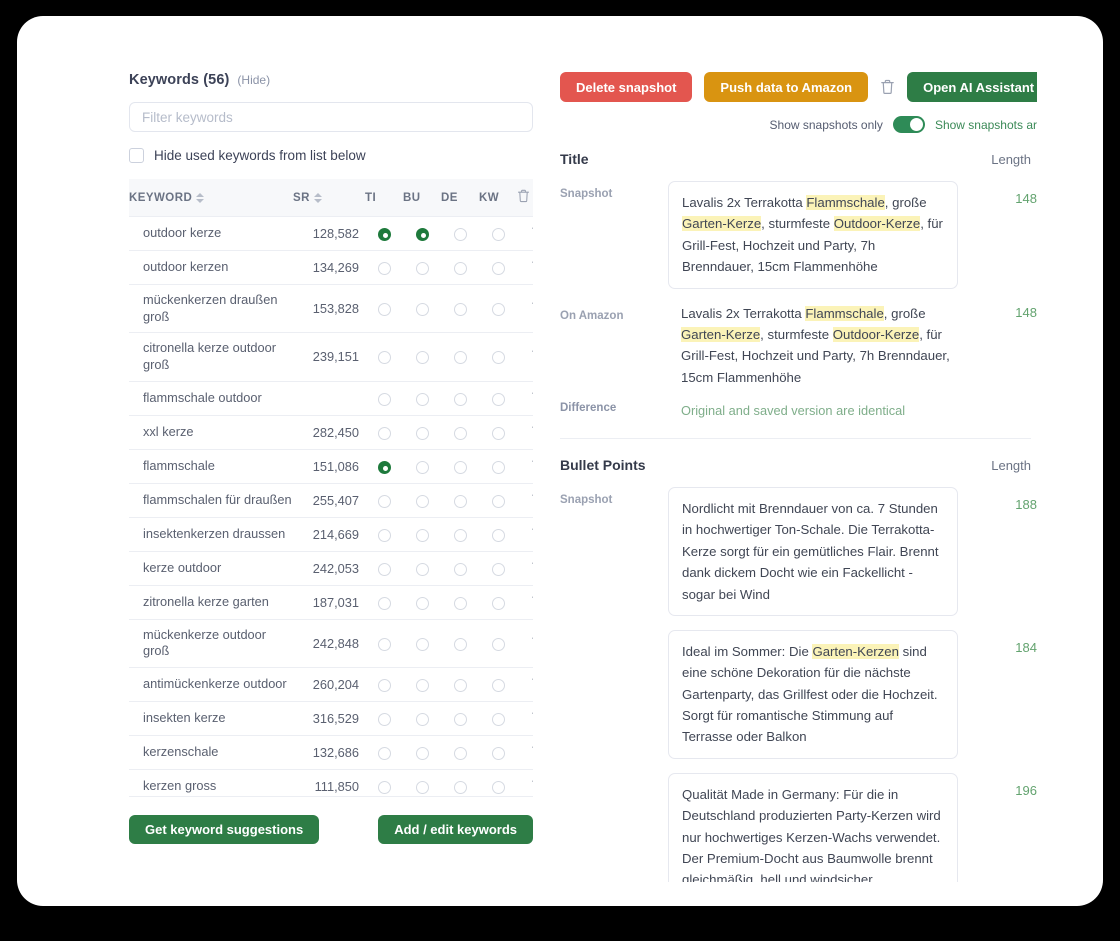 Image resolution: width=1120 pixels, height=941 pixels. Describe the element at coordinates (525, 198) in the screenshot. I see `column-delete-all` at that location.